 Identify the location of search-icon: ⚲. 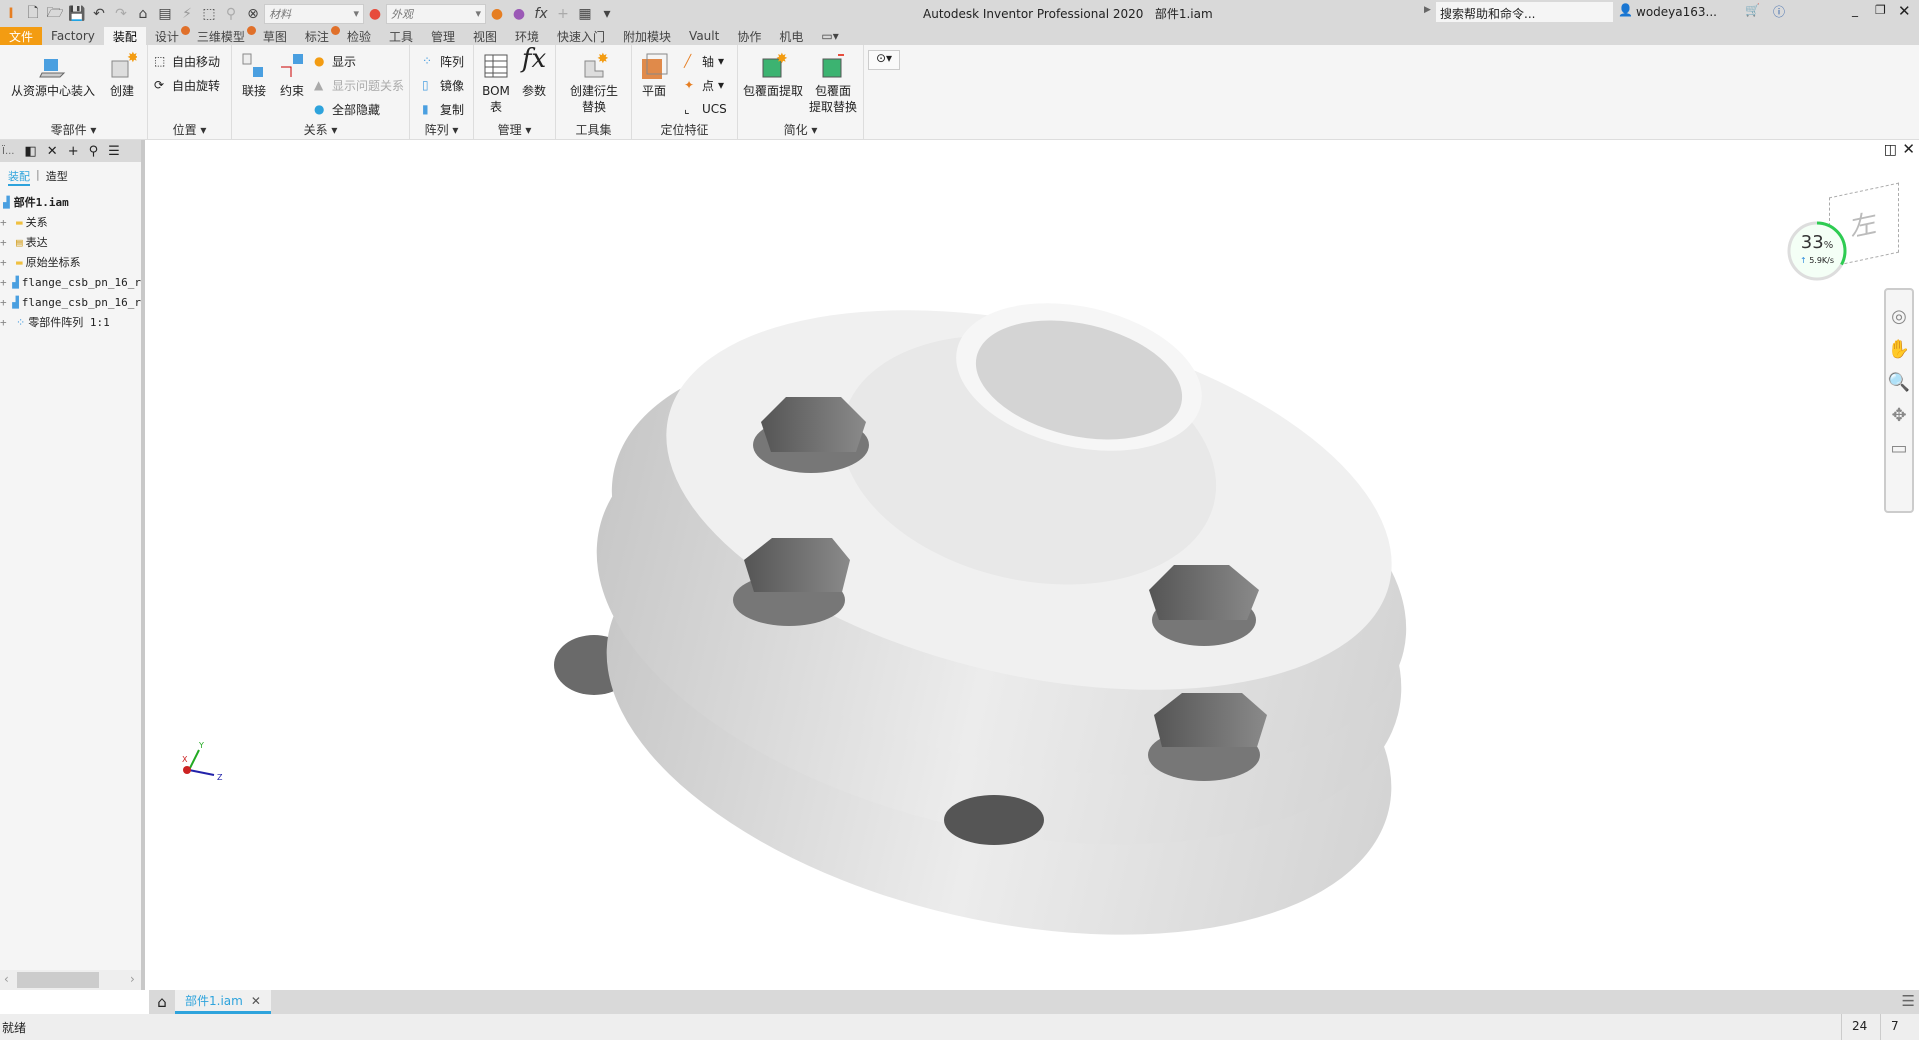
(94, 151).